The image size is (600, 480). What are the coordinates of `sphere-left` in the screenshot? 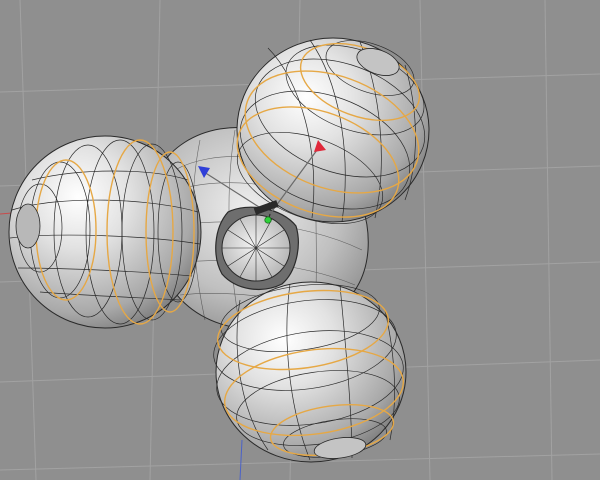 It's located at (105, 232).